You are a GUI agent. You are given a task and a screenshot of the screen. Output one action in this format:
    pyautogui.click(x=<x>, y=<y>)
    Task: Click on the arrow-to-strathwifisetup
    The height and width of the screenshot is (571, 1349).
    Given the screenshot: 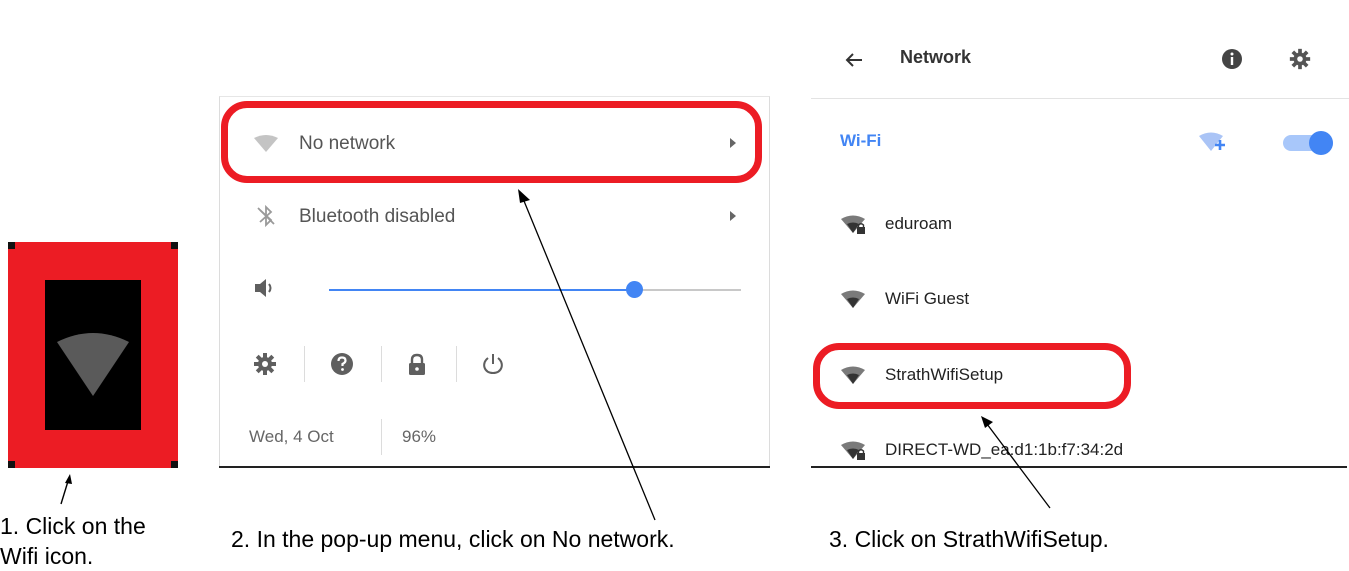 What is the action you would take?
    pyautogui.click(x=1018, y=466)
    